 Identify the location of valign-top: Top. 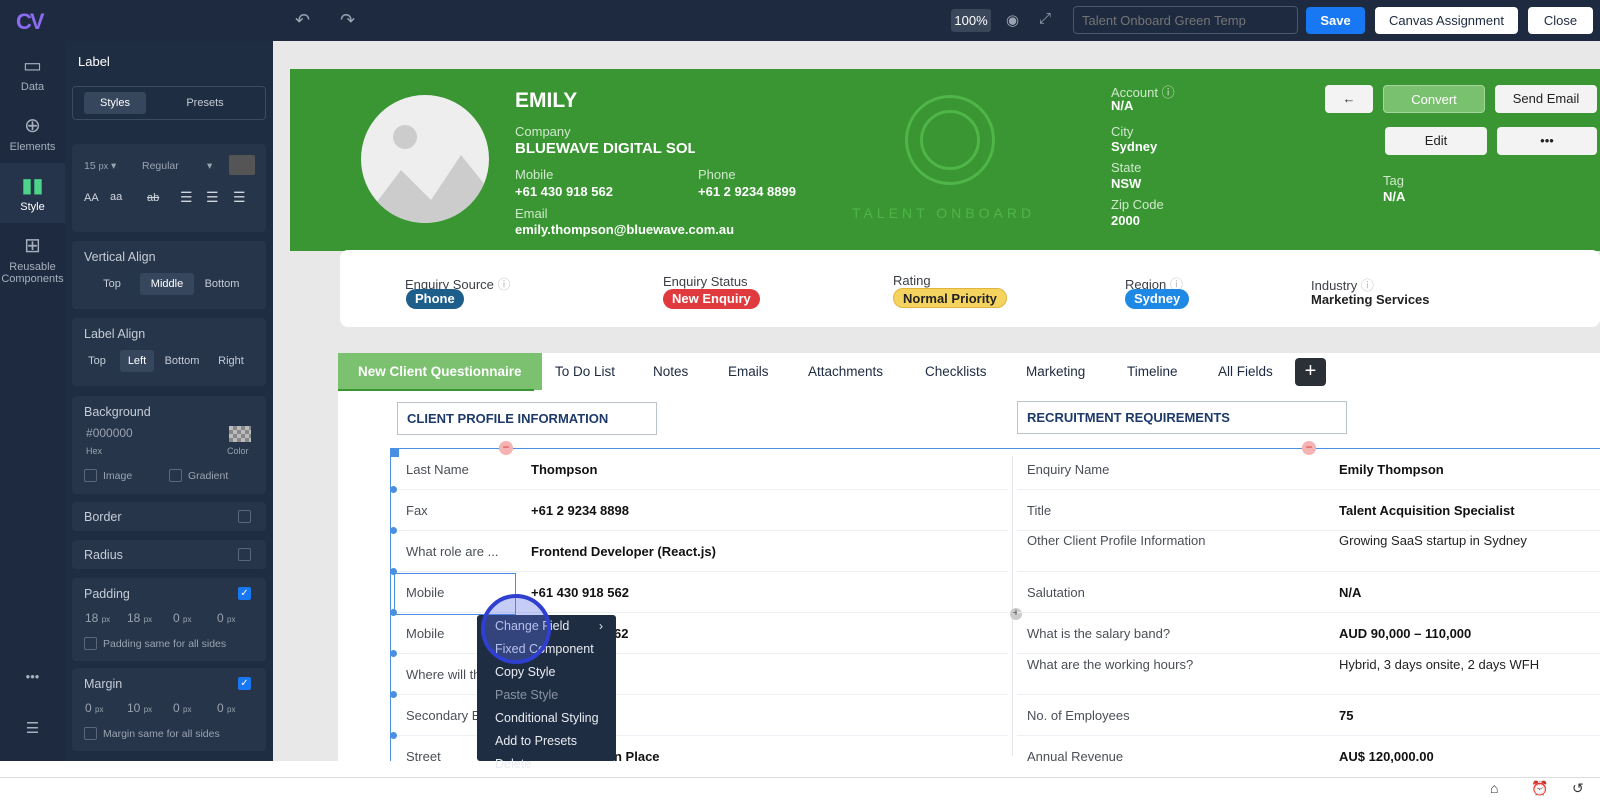
(112, 284).